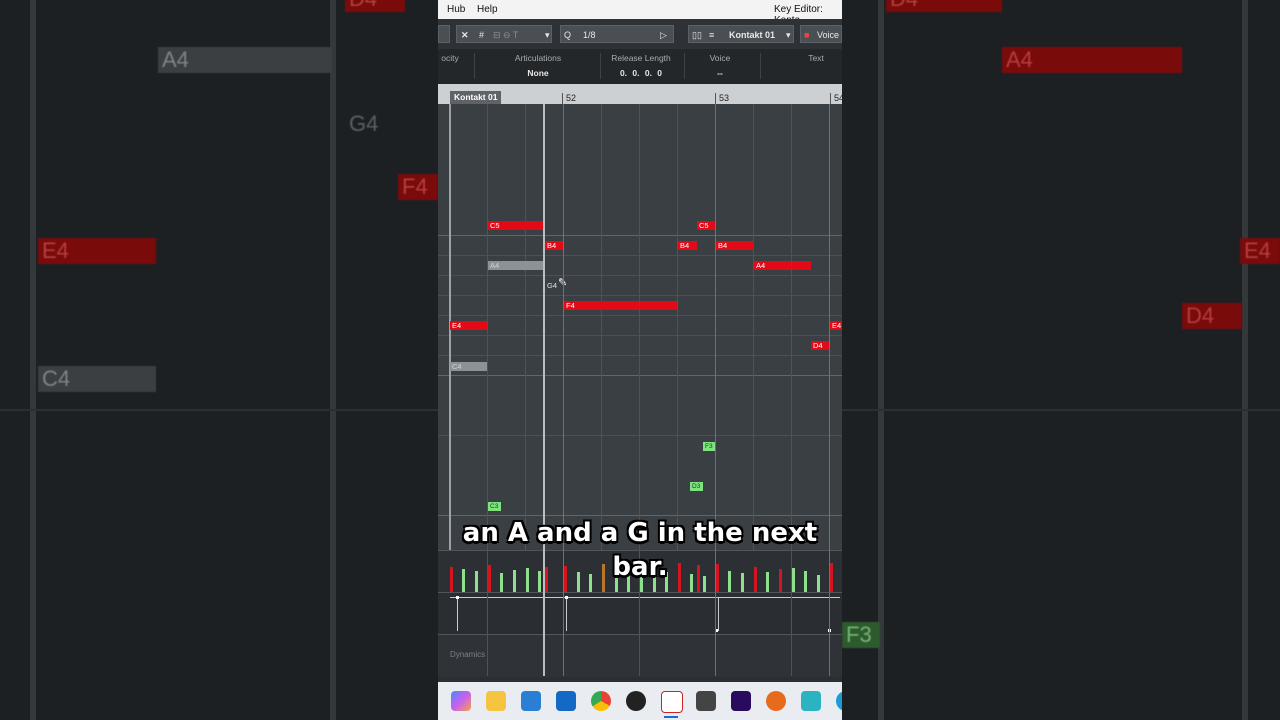 This screenshot has height=720, width=1280. Describe the element at coordinates (1092, 60) in the screenshot. I see `background-note: A4` at that location.